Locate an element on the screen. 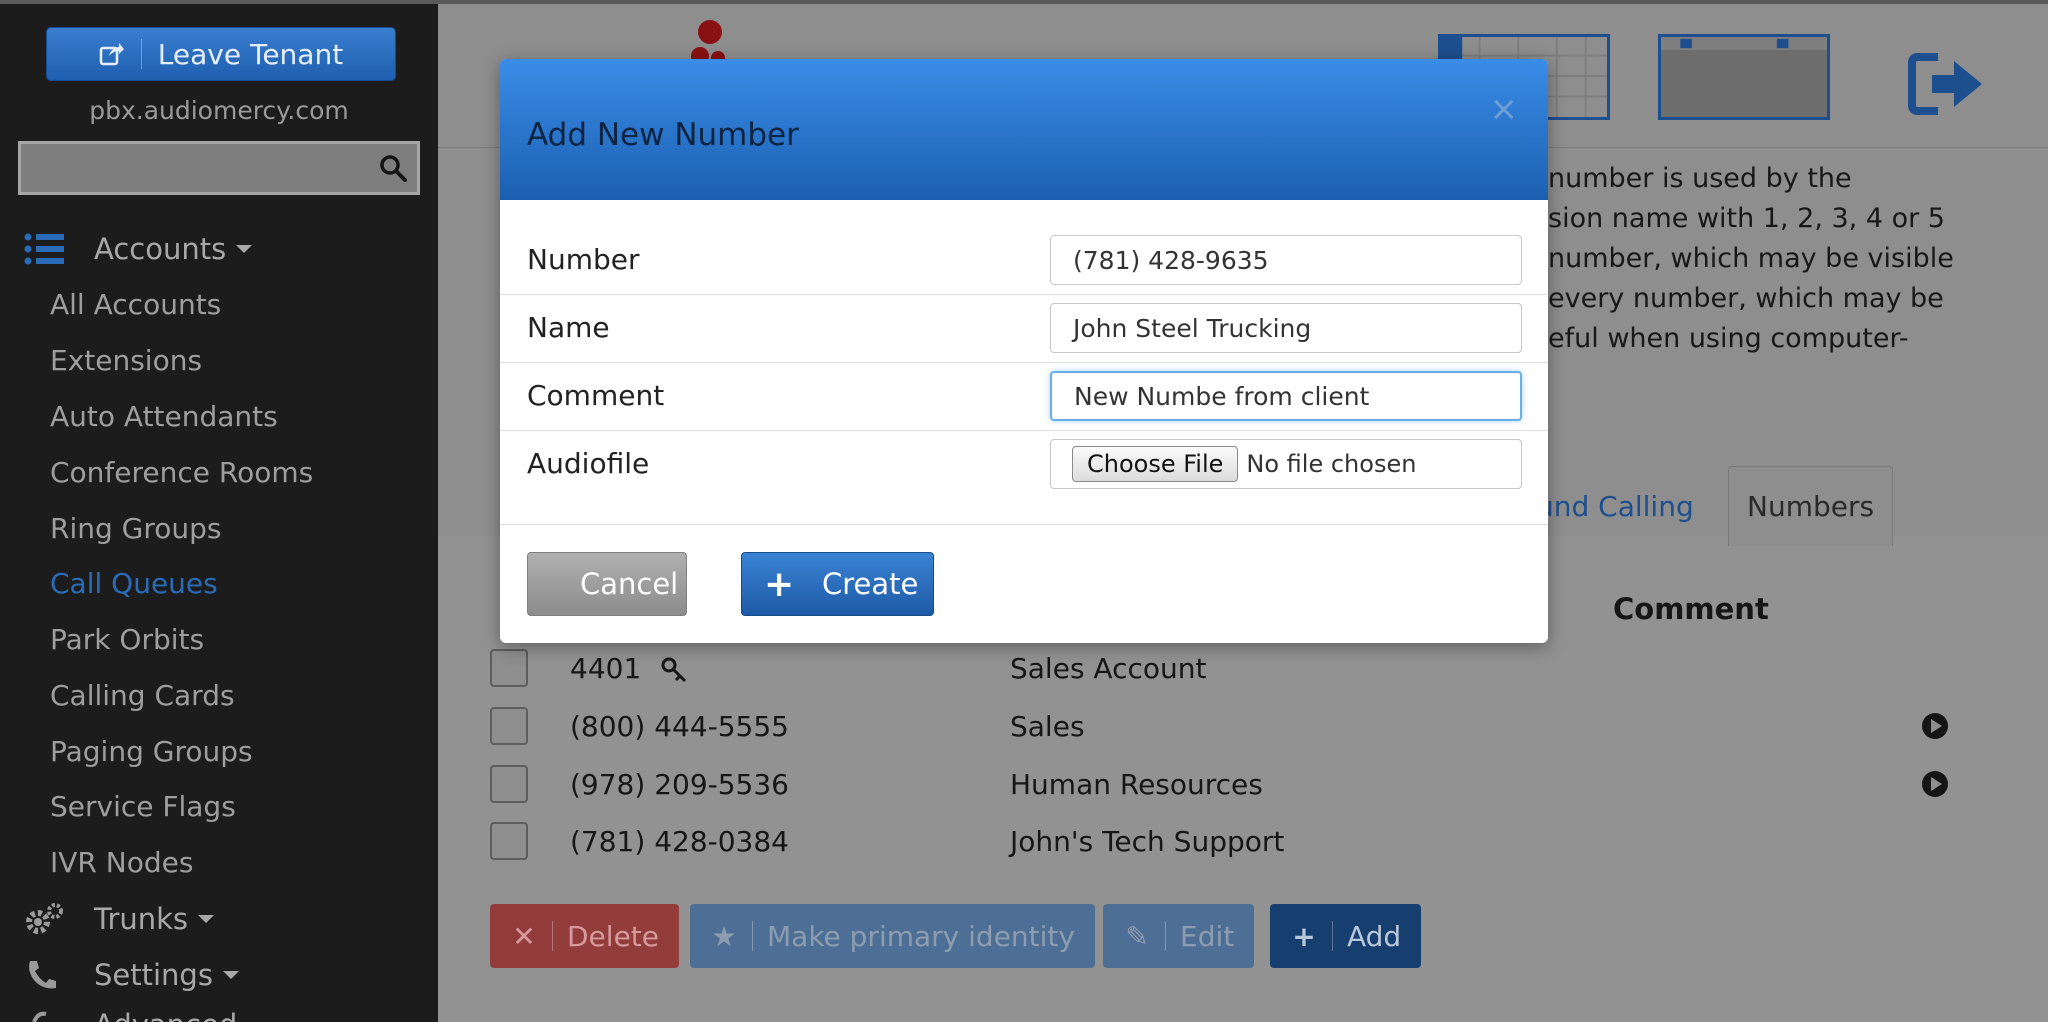 The height and width of the screenshot is (1022, 2048). pencil-icon: ✎ is located at coordinates (1137, 936).